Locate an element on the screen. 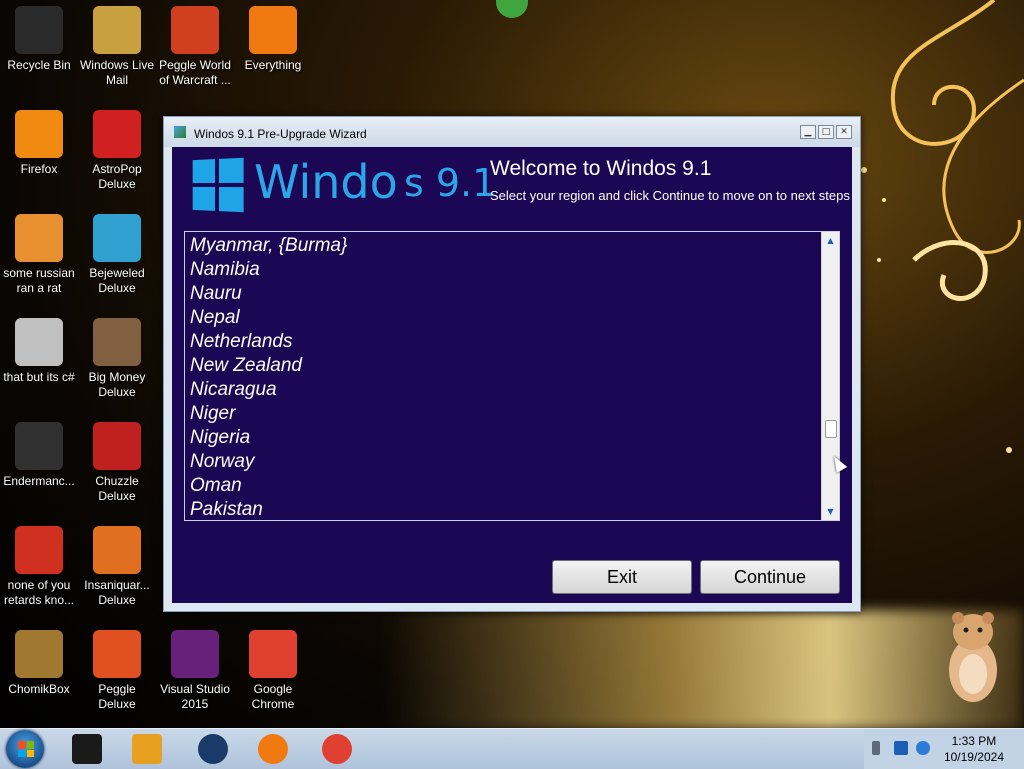  desktop-icon-label: Recycle Bin is located at coordinates (39, 65).